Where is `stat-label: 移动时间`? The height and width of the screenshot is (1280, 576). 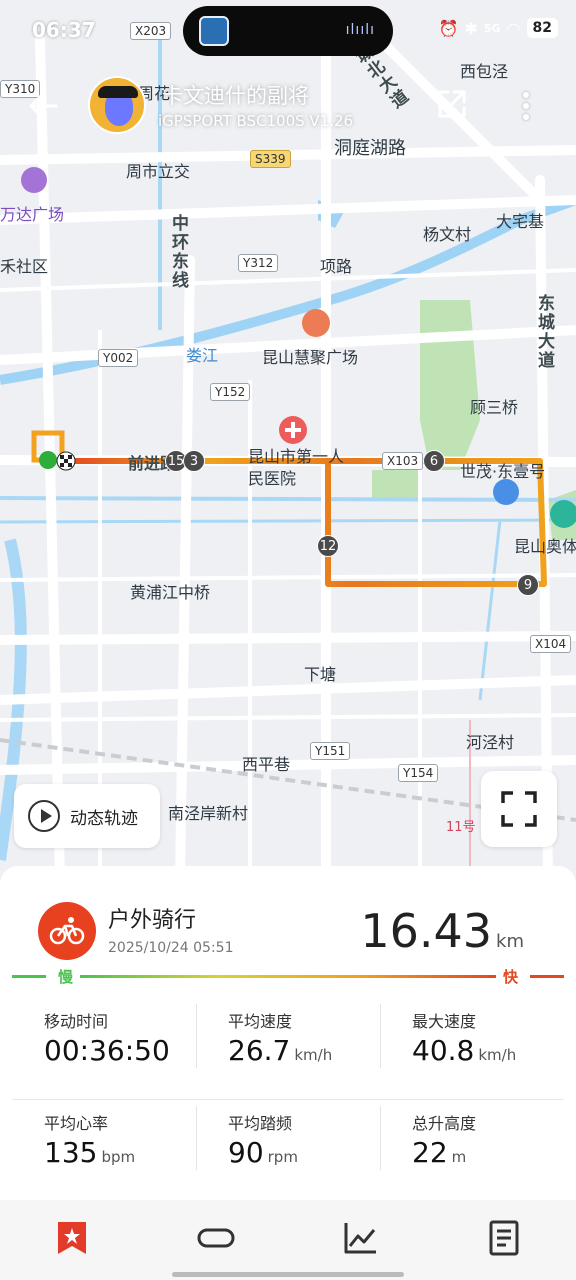
stat-label: 移动时间 is located at coordinates (76, 1021).